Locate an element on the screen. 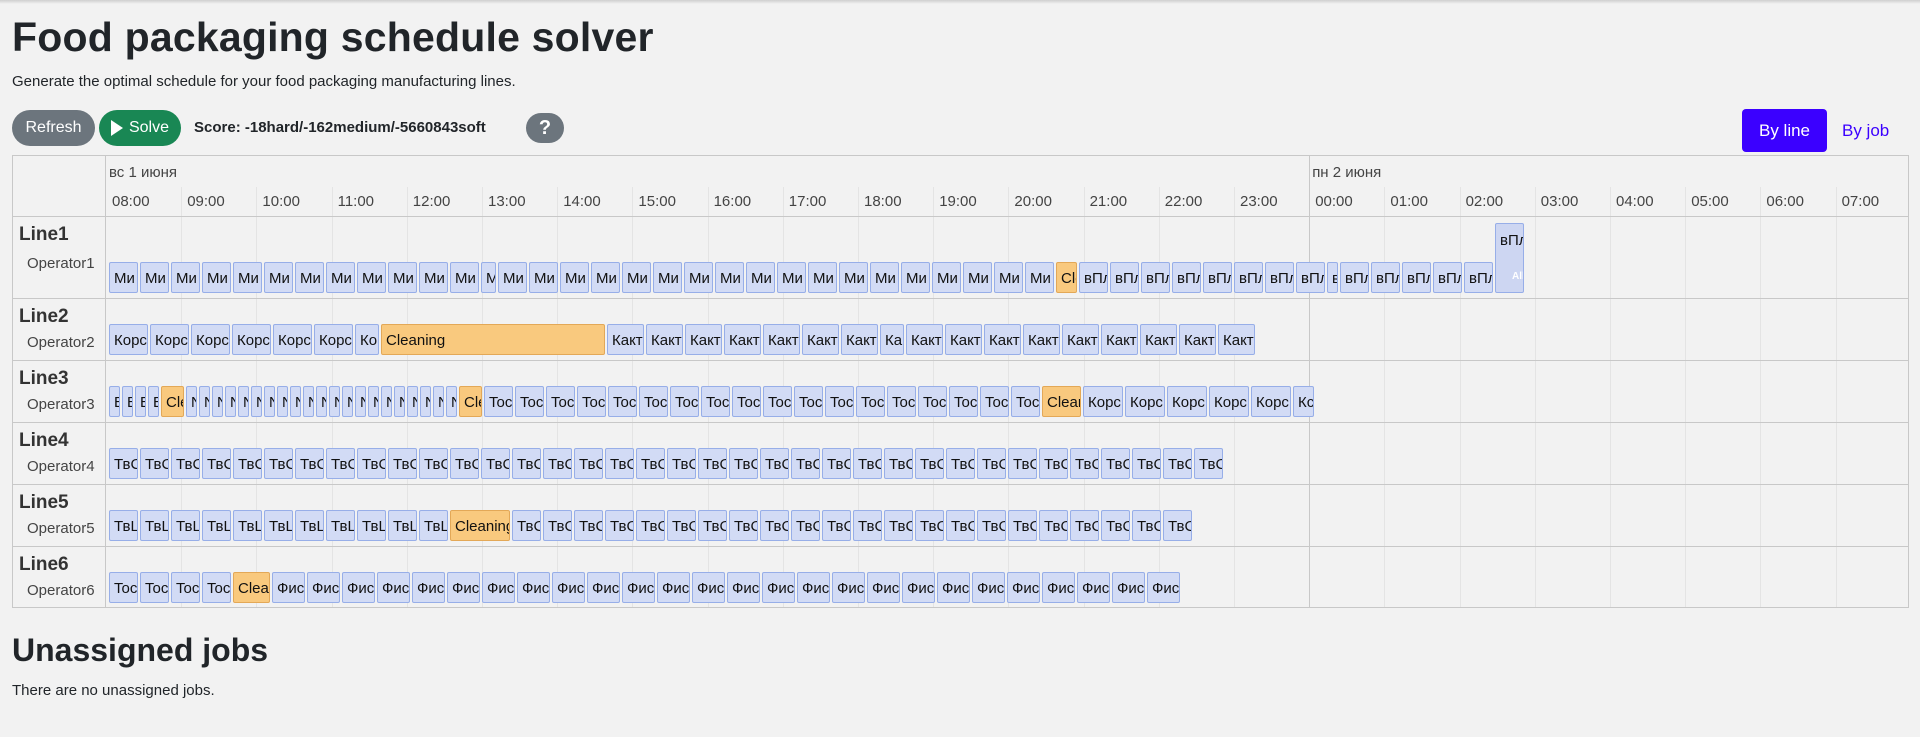  cleaning-block: Cle is located at coordinates (1066, 277).